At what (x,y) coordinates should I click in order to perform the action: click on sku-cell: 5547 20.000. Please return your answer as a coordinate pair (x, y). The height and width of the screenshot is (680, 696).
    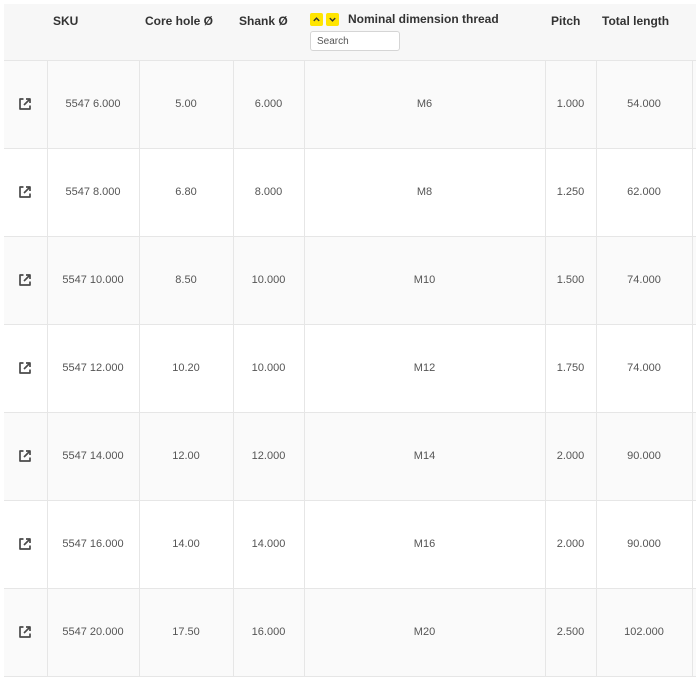
    Looking at the image, I should click on (93, 632).